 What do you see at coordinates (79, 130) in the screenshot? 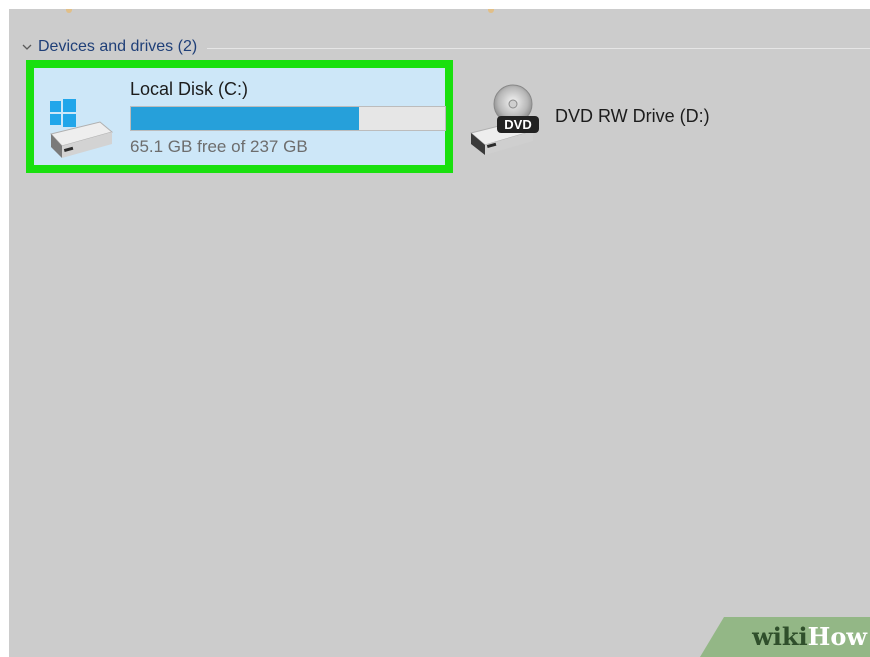
I see `windows-hard-drive-icon` at bounding box center [79, 130].